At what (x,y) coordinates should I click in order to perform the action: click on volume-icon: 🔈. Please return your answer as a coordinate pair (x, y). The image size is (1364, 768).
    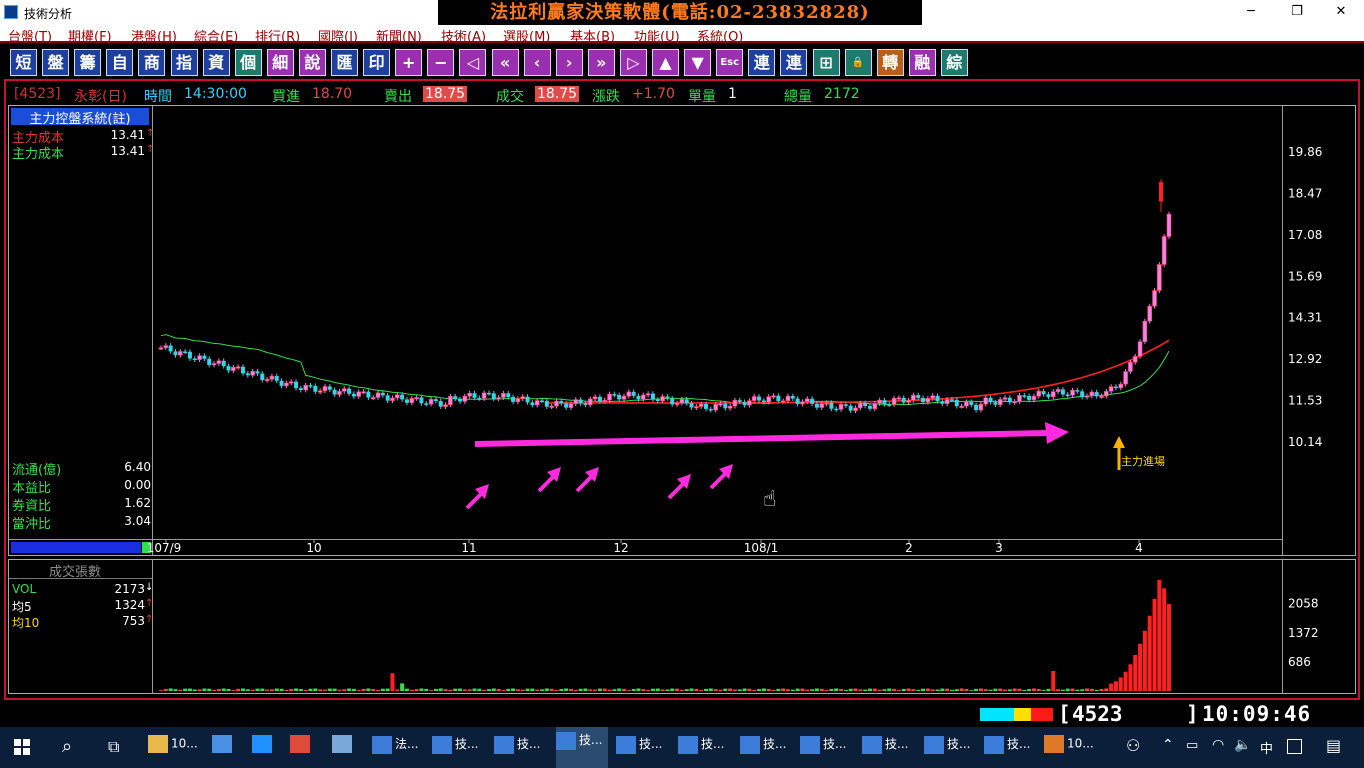
    Looking at the image, I should click on (1242, 745).